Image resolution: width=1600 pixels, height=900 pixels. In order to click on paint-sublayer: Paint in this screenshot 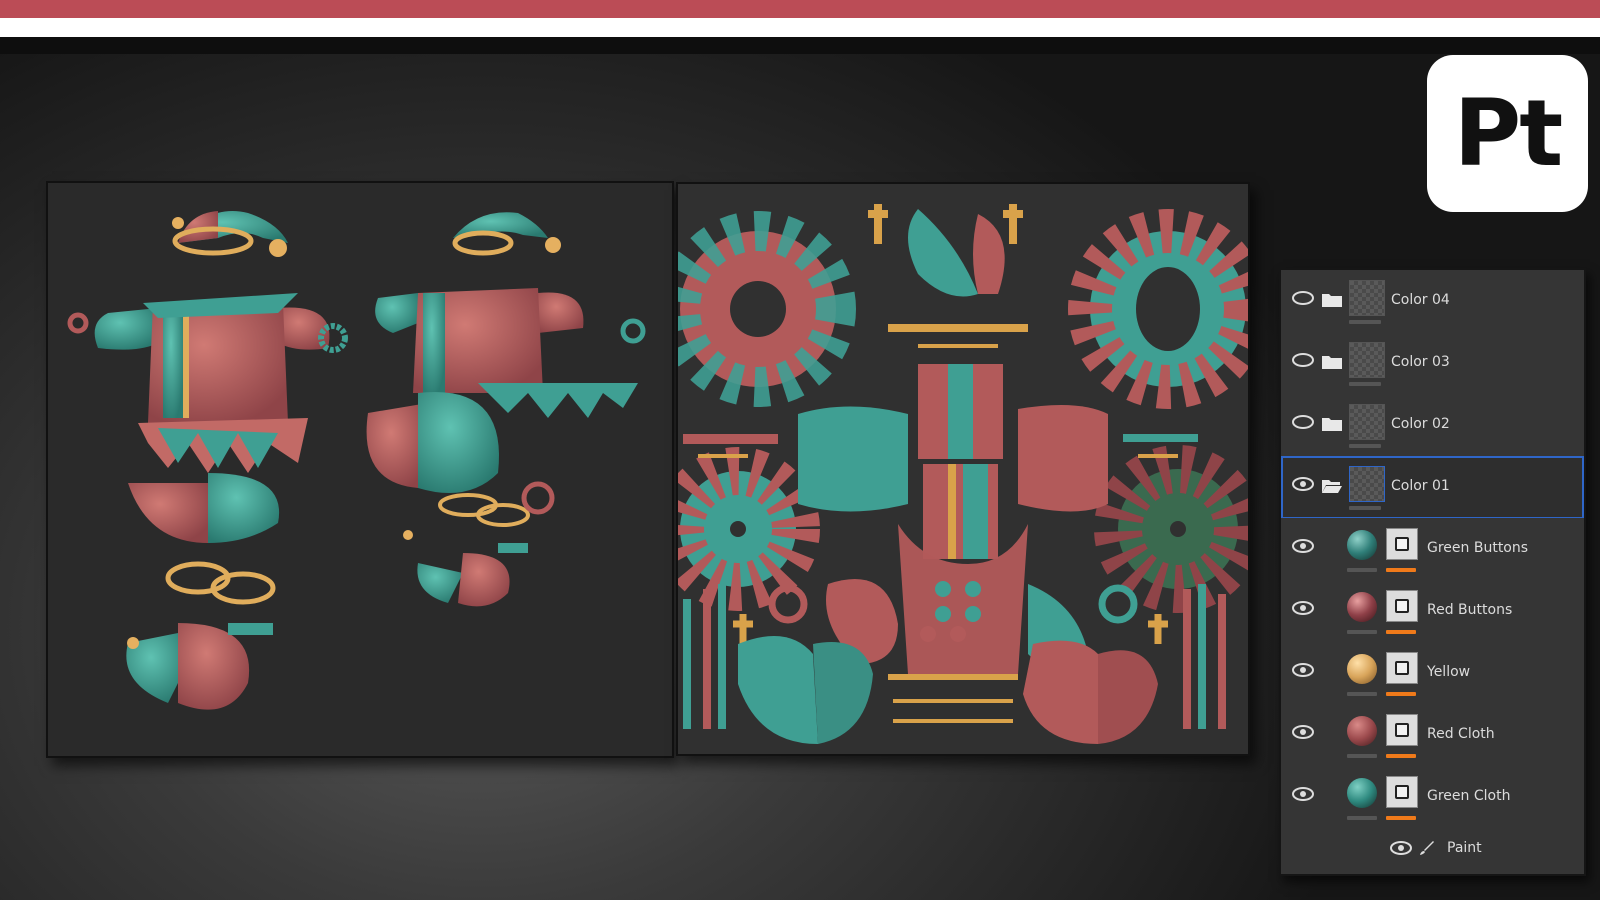, I will do `click(1432, 851)`.